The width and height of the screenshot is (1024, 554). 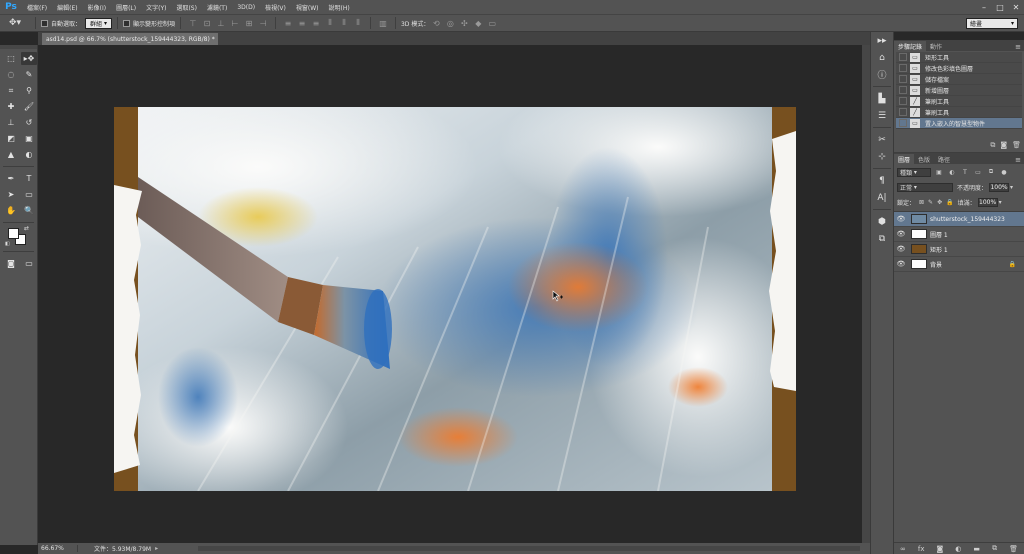 What do you see at coordinates (959, 123) in the screenshot?
I see `history-item-selected: ▭ 置入嵌入的智慧型物件` at bounding box center [959, 123].